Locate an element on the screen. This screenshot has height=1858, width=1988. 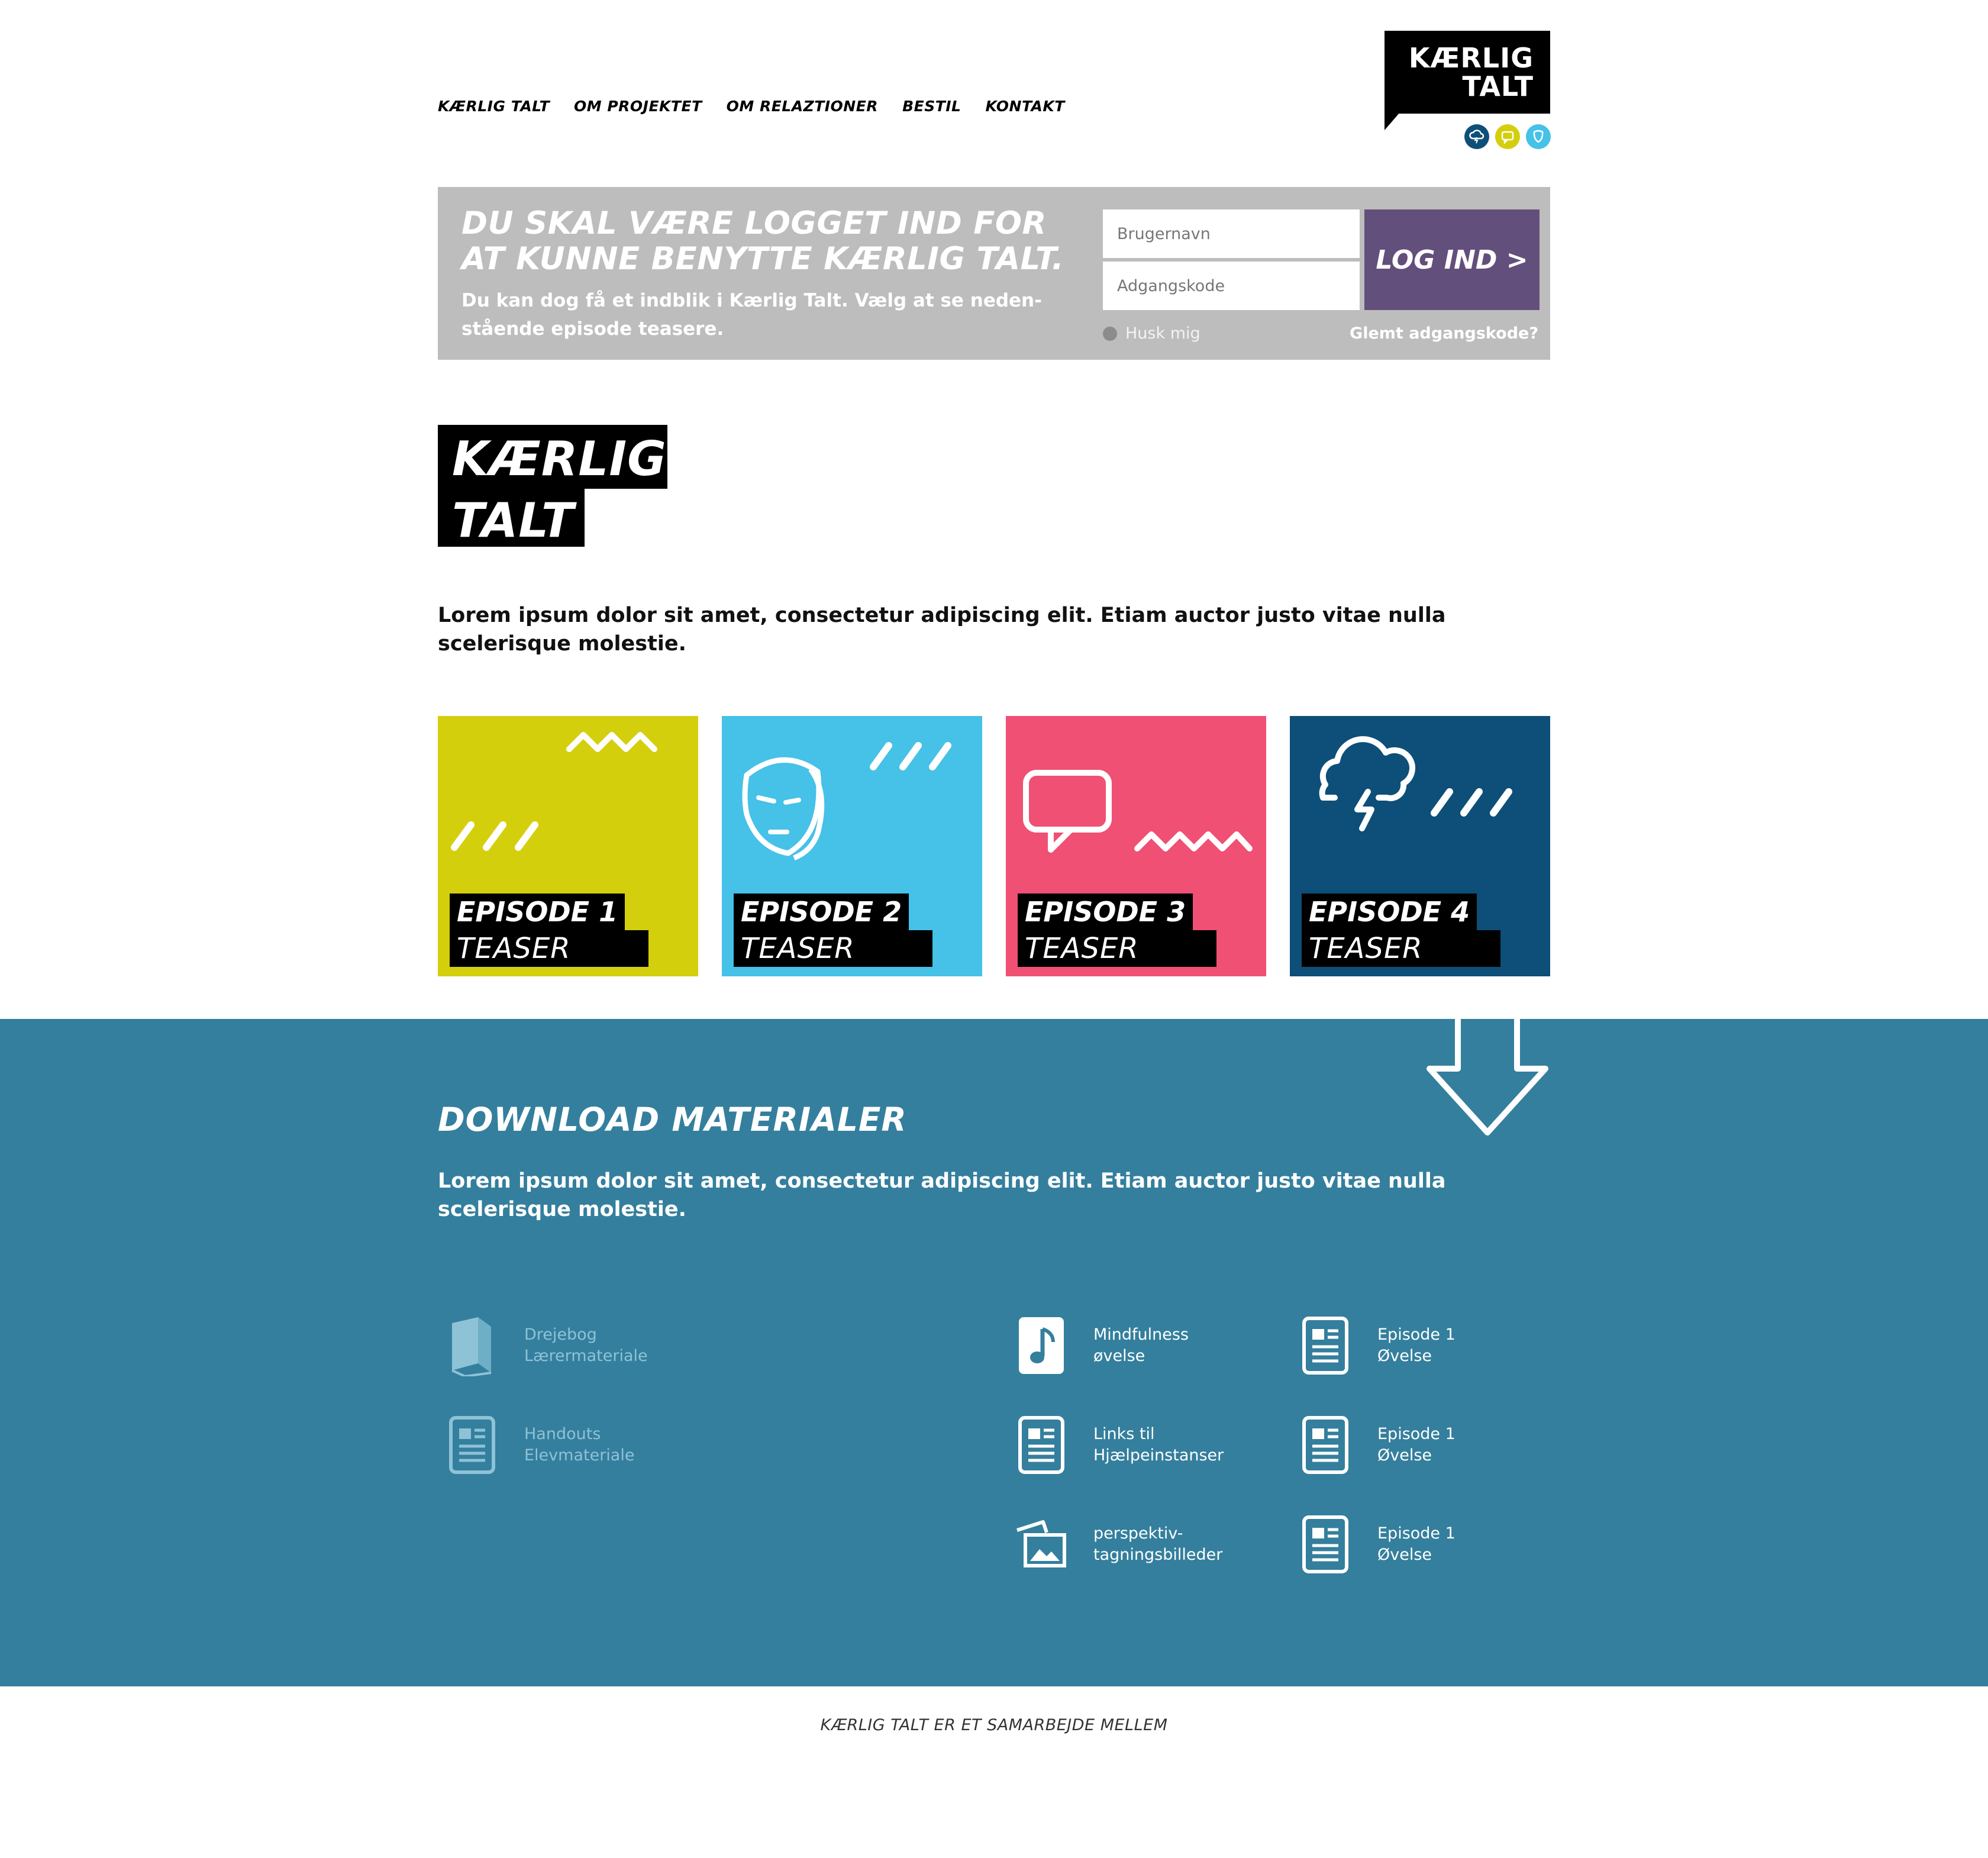
book-icon is located at coordinates (472, 1346).